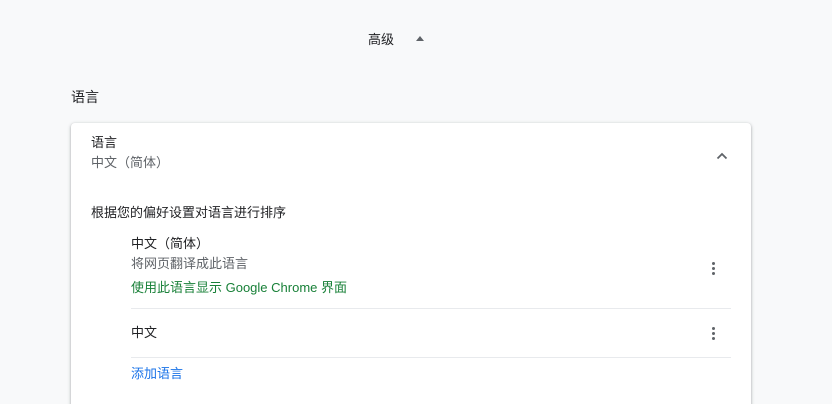 This screenshot has width=832, height=404. Describe the element at coordinates (104, 142) in the screenshot. I see `languages-header-title: 语言` at that location.